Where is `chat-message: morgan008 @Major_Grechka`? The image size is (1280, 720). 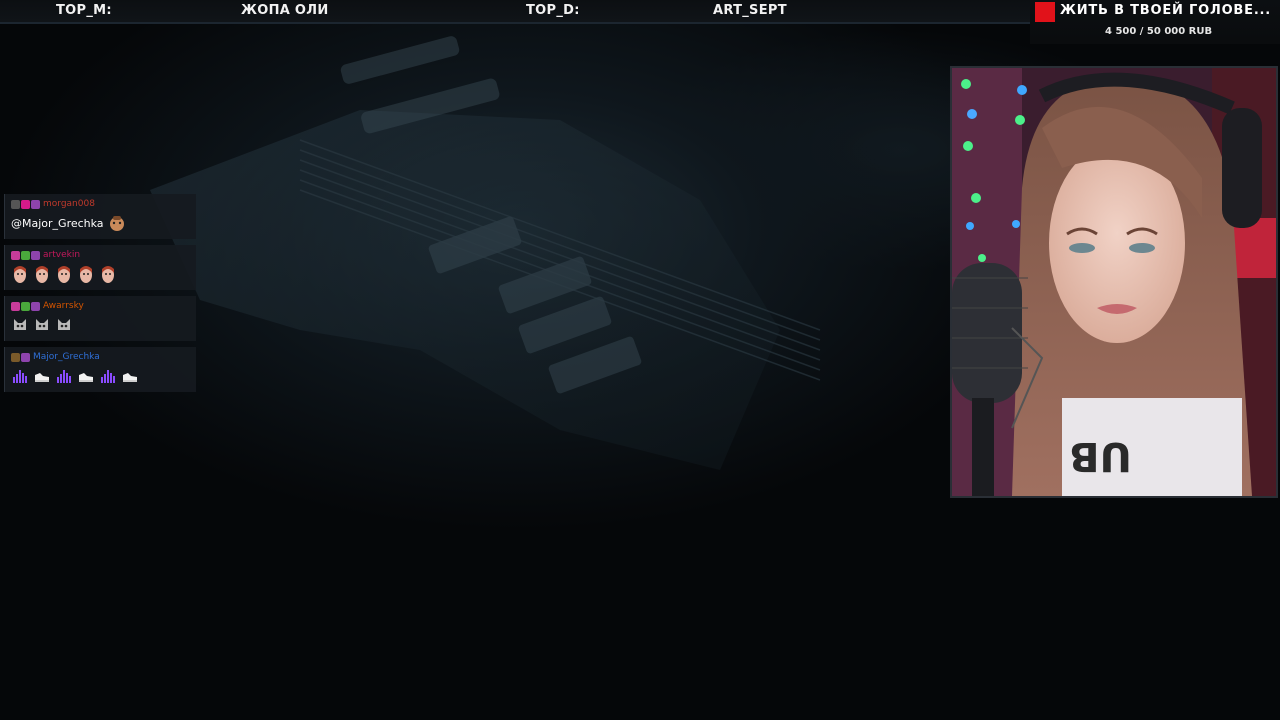
chat-message: morgan008 @Major_Grechka is located at coordinates (100, 216).